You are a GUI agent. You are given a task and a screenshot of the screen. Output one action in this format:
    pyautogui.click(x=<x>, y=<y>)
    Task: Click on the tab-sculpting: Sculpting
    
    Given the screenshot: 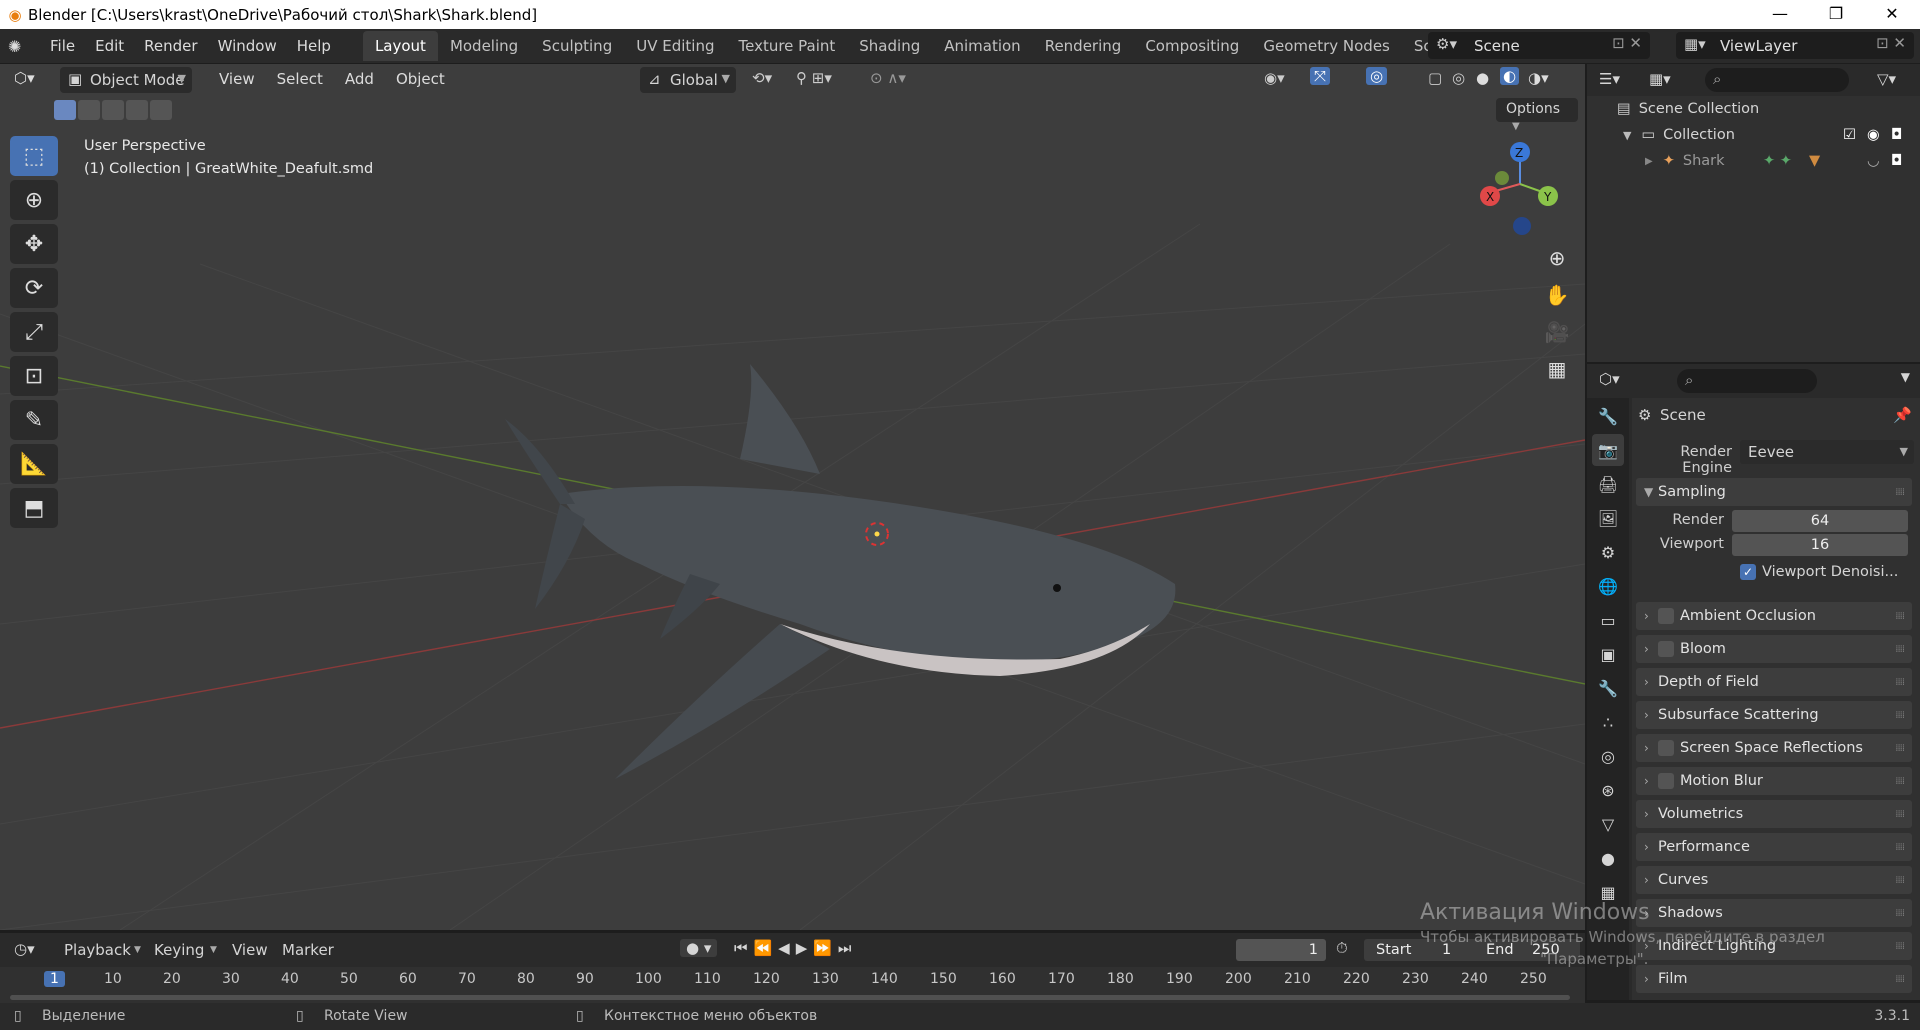 What is the action you would take?
    pyautogui.click(x=577, y=46)
    